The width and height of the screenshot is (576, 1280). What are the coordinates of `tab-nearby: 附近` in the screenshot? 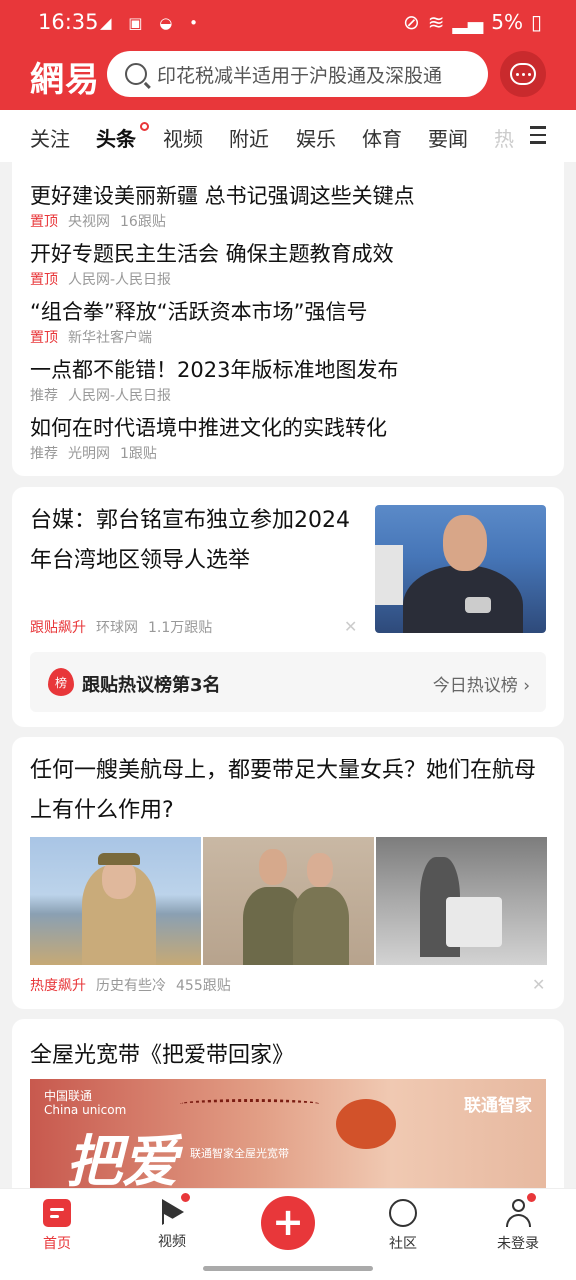 It's located at (249, 137).